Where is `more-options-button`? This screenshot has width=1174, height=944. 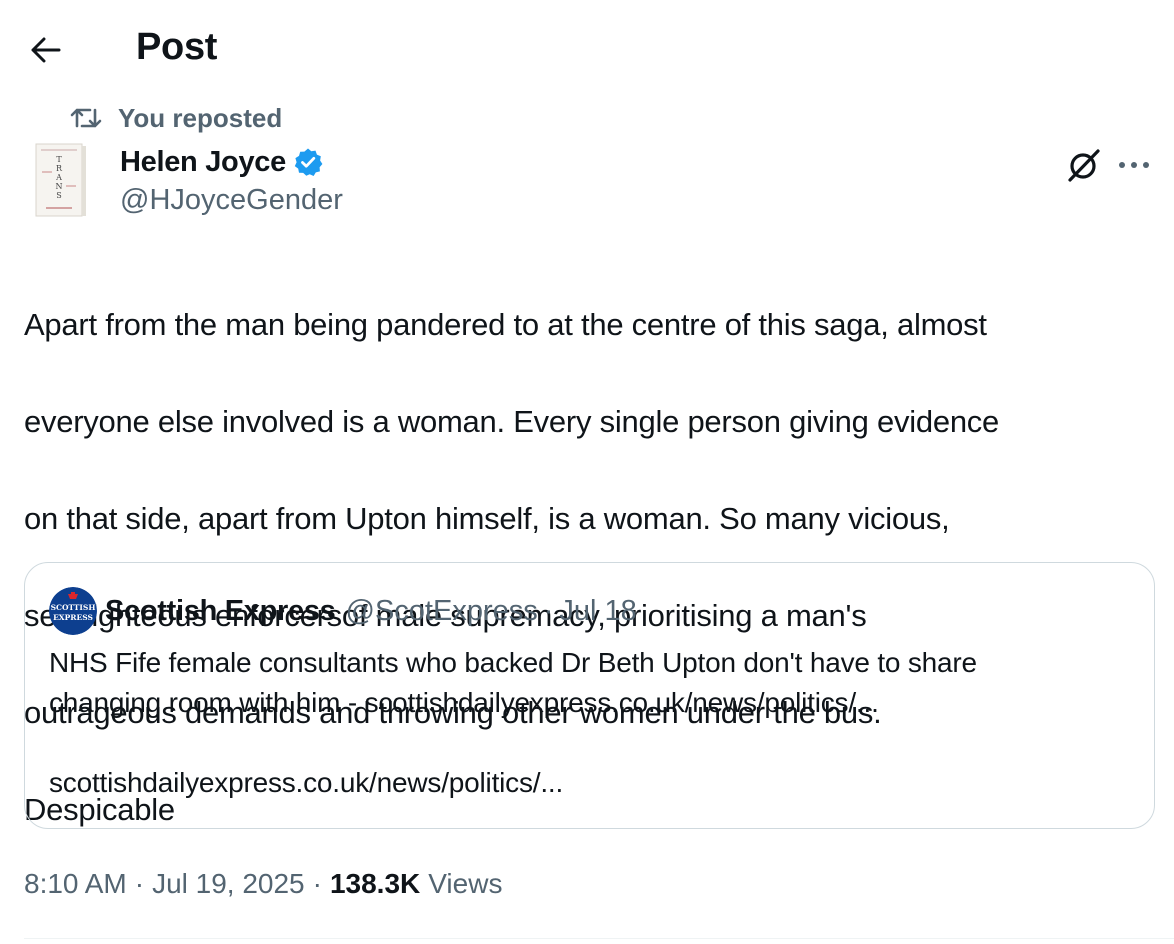 more-options-button is located at coordinates (1134, 165).